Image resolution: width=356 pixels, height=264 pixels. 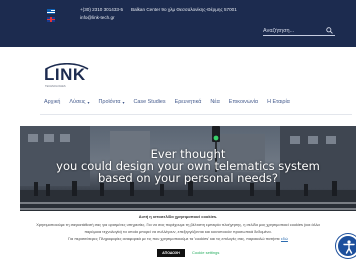 I want to click on logo-tagline: TECHNOLOGIES, so click(x=55, y=86).